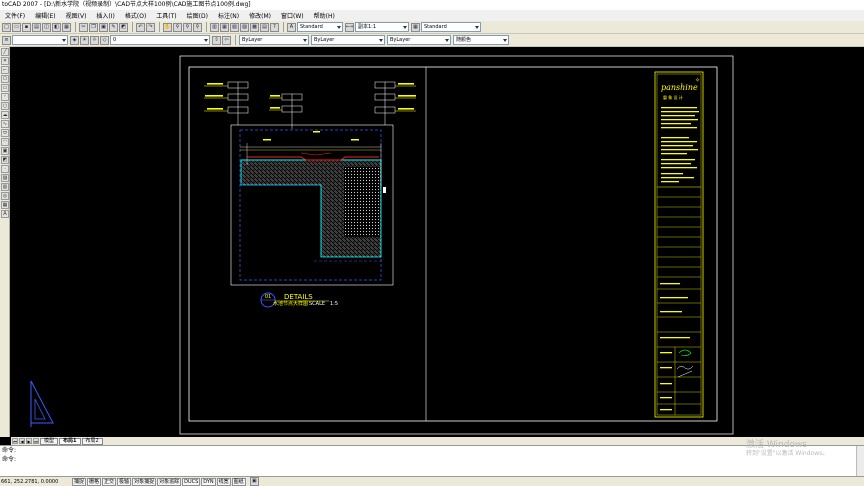 This screenshot has height=486, width=864. Describe the element at coordinates (685, 352) in the screenshot. I see `signature-mark` at that location.